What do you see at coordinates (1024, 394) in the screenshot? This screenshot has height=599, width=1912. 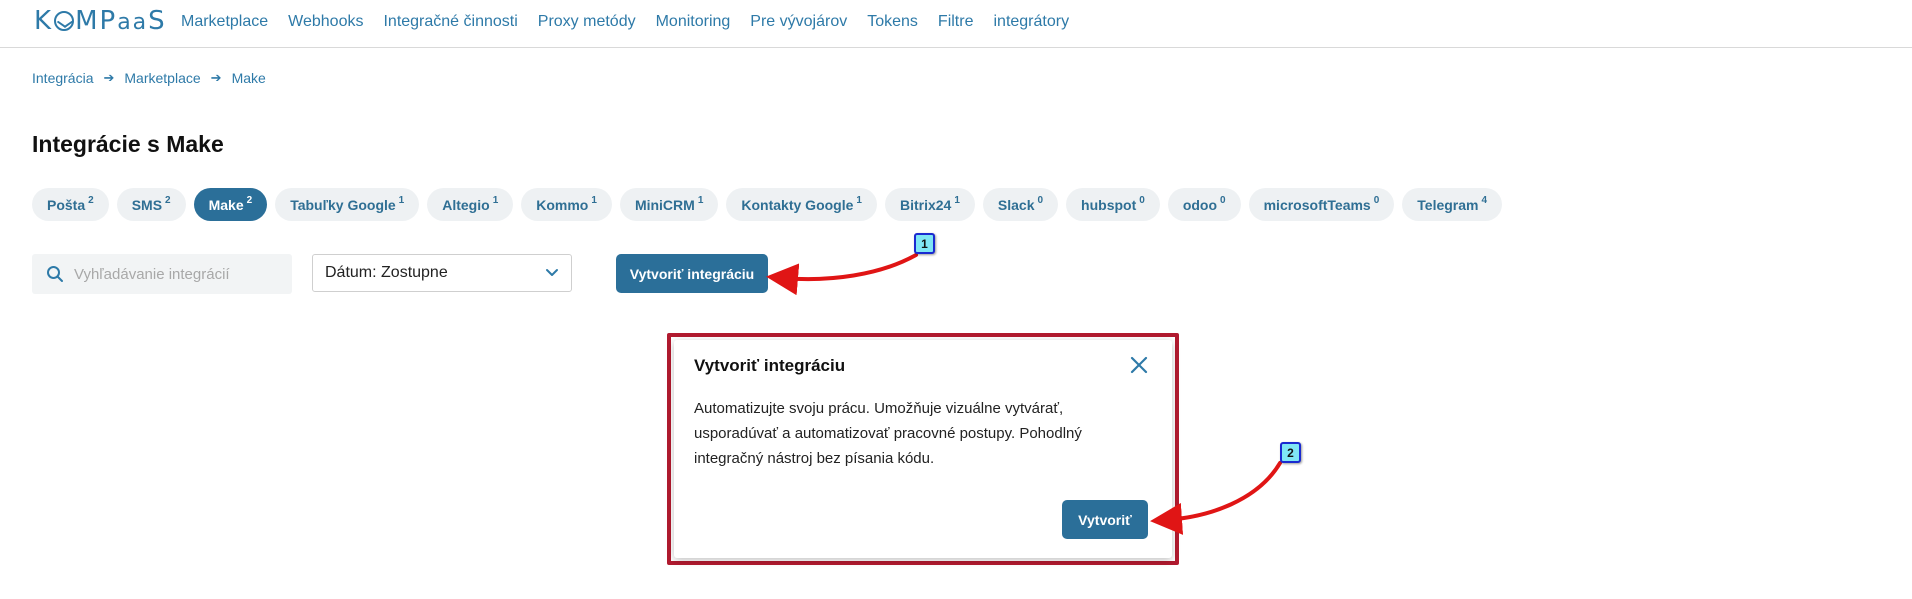 I see `annotation-arrows` at bounding box center [1024, 394].